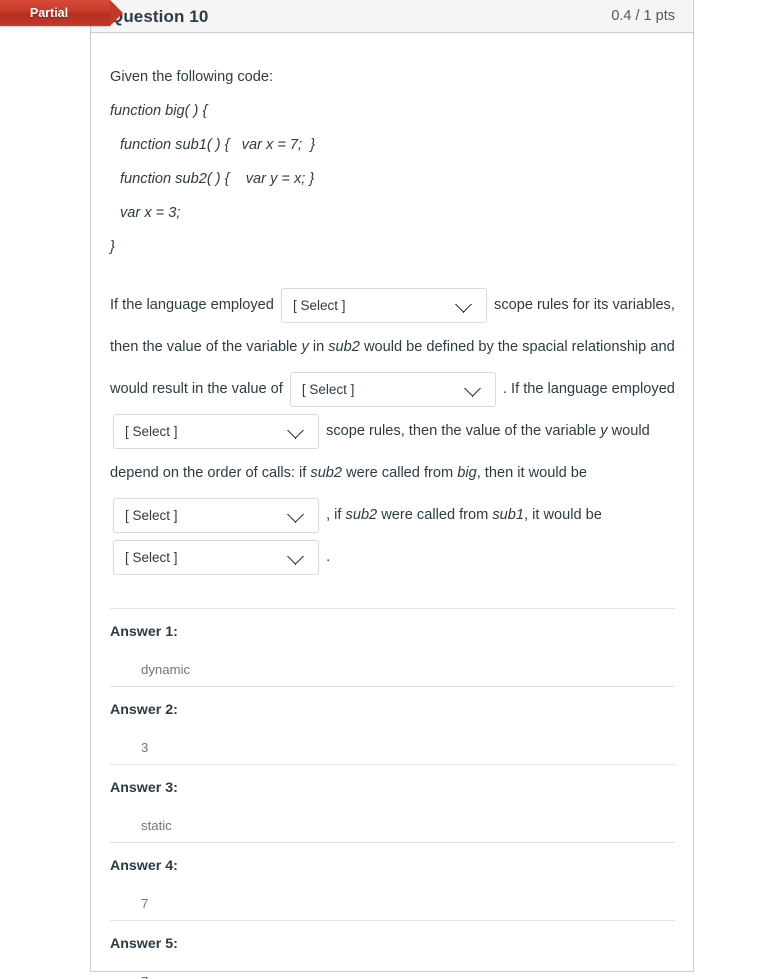 The width and height of the screenshot is (764, 979). I want to click on prompt-fn-sub2-1: sub2, so click(344, 347).